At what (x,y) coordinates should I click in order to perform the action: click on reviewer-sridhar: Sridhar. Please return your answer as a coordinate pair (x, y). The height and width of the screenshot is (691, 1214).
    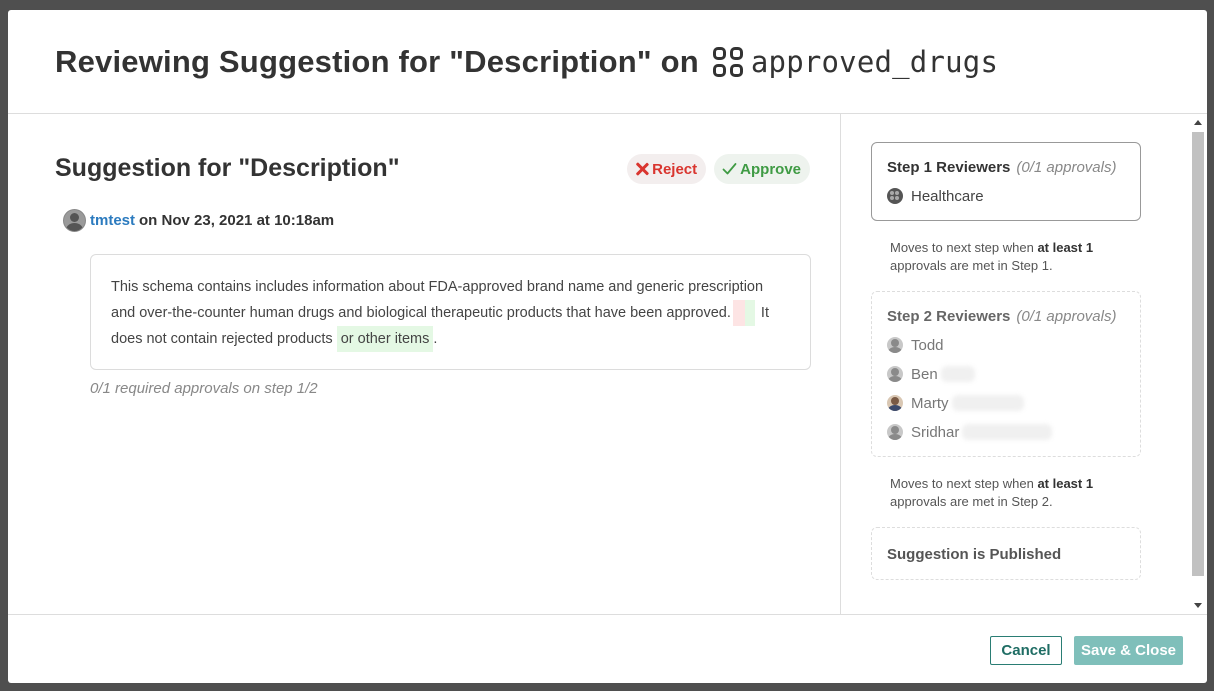
    Looking at the image, I should click on (1006, 432).